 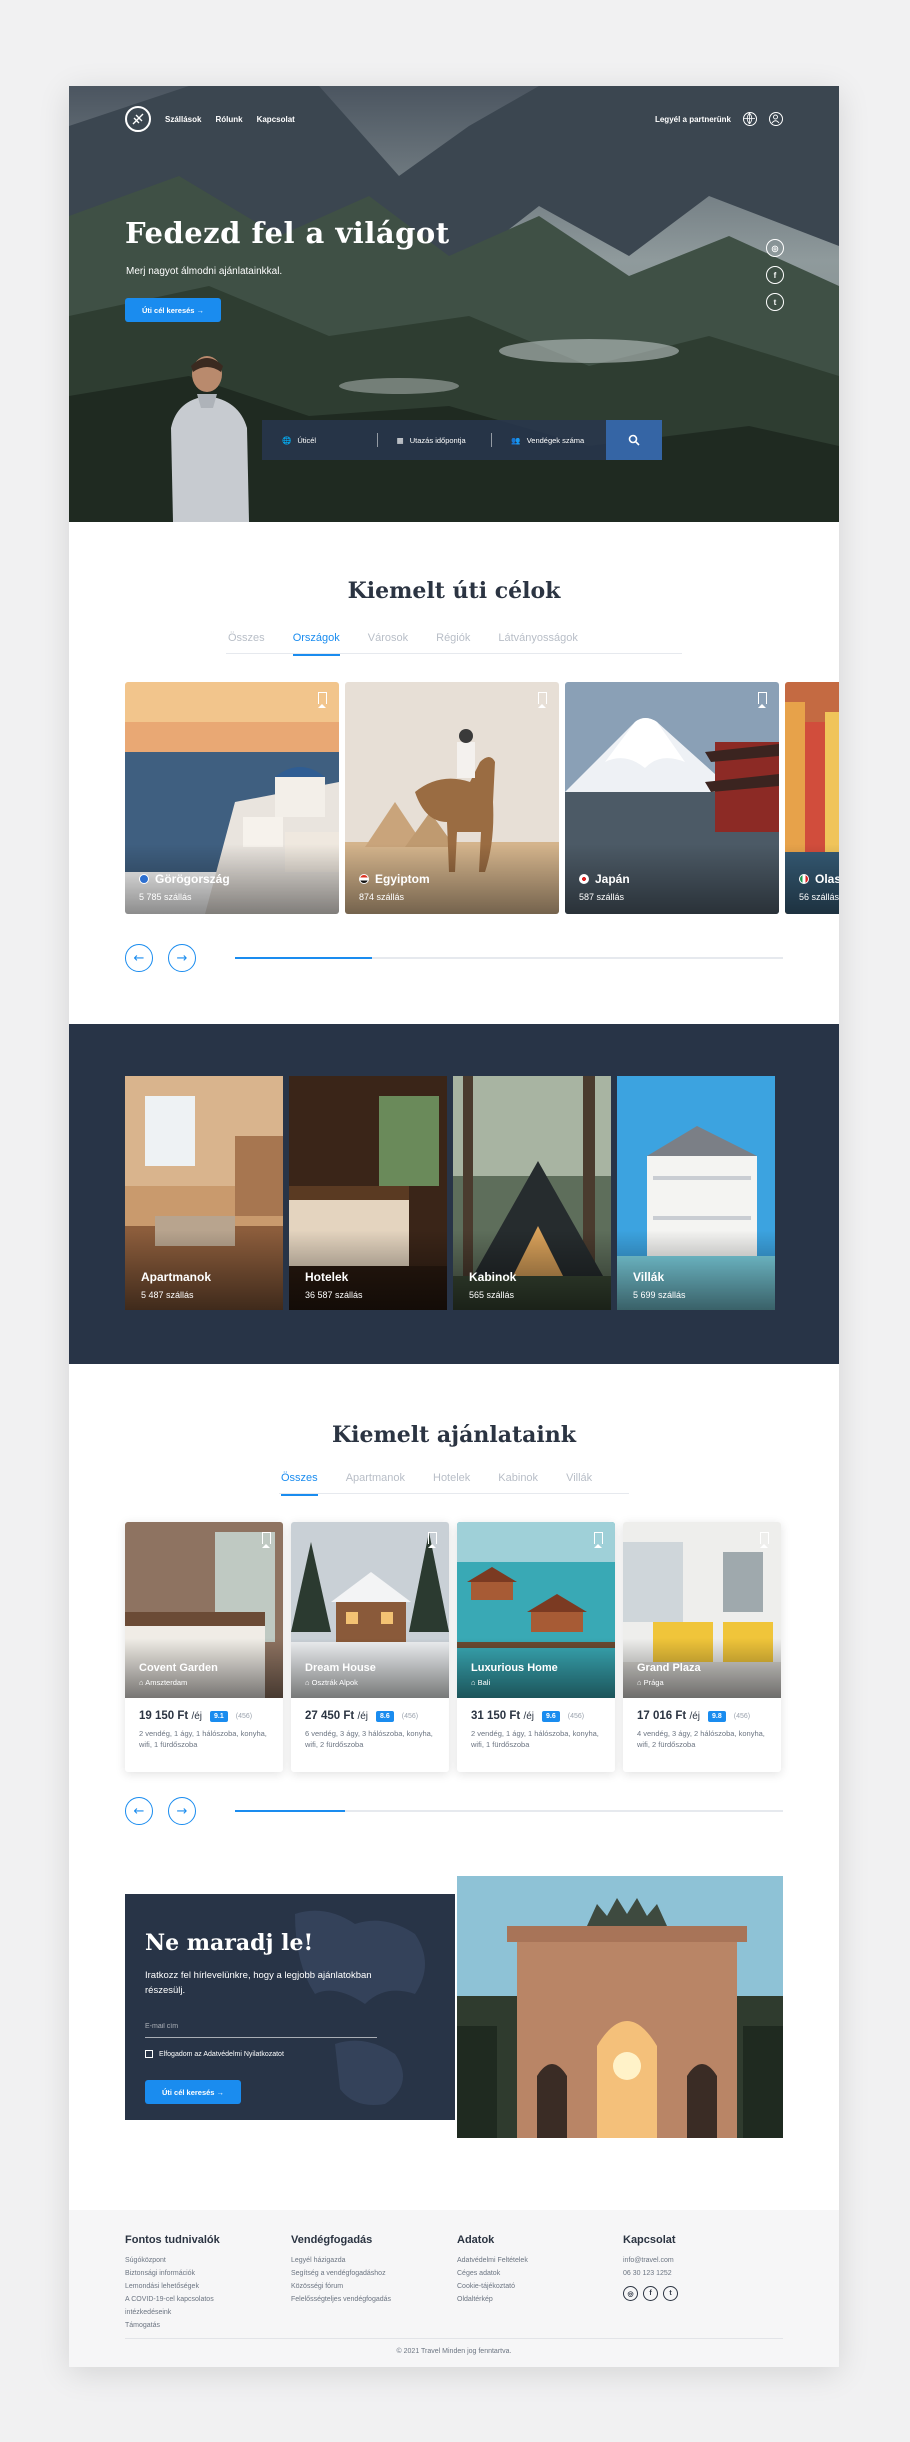 What do you see at coordinates (812, 798) in the screenshot?
I see `destination-card-italy: Olasz 56 szállás` at bounding box center [812, 798].